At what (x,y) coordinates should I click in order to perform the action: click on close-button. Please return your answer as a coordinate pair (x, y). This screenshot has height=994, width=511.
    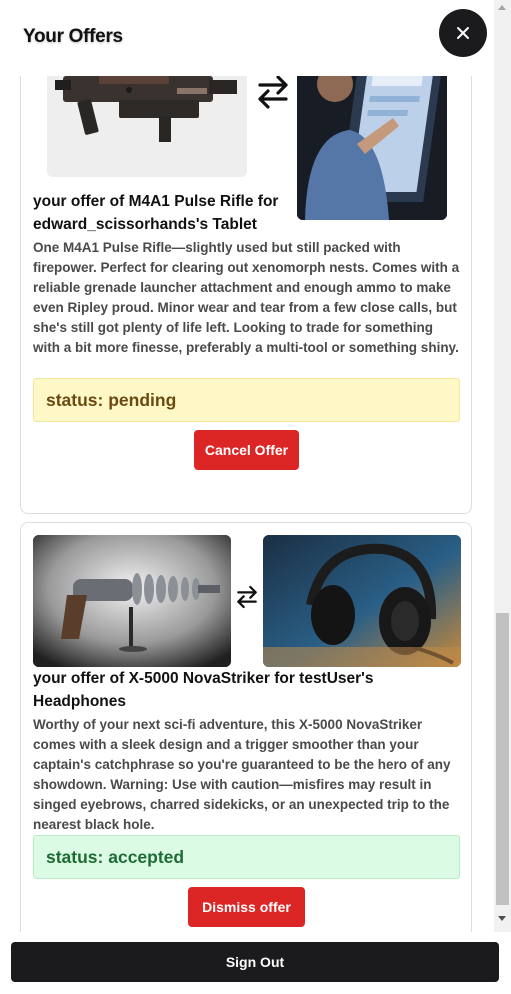
    Looking at the image, I should click on (463, 33).